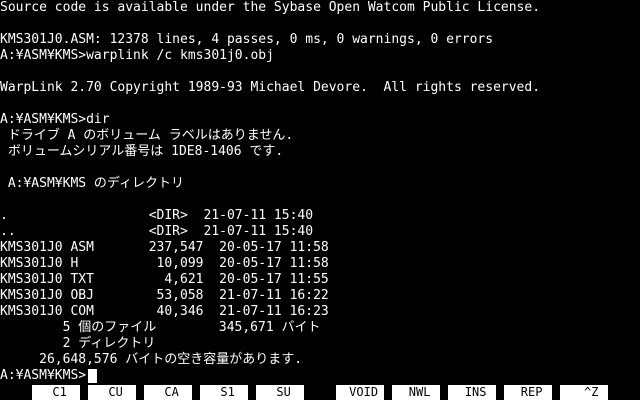  What do you see at coordinates (137, 55) in the screenshot?
I see `terminal-line: A:¥ASM¥KMS>warplink /c kms301j0.obj` at bounding box center [137, 55].